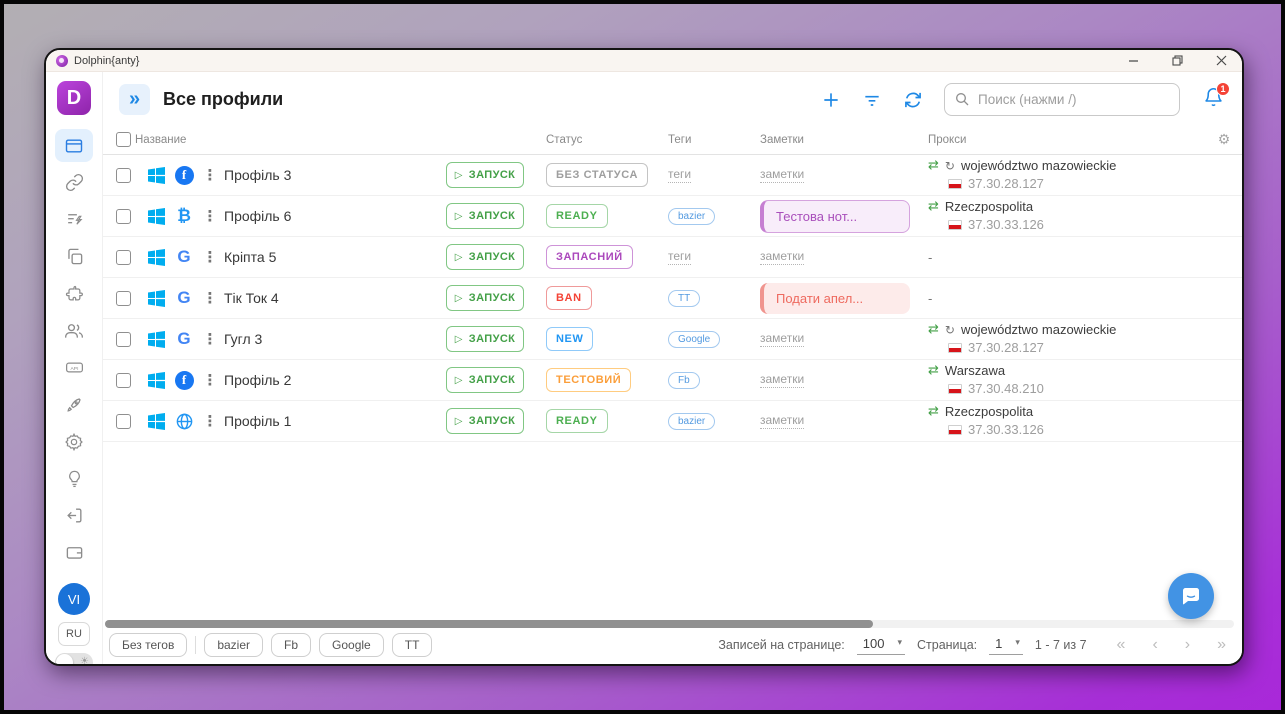 This screenshot has width=1285, height=714. What do you see at coordinates (123, 139) in the screenshot?
I see `select-all-checkbox` at bounding box center [123, 139].